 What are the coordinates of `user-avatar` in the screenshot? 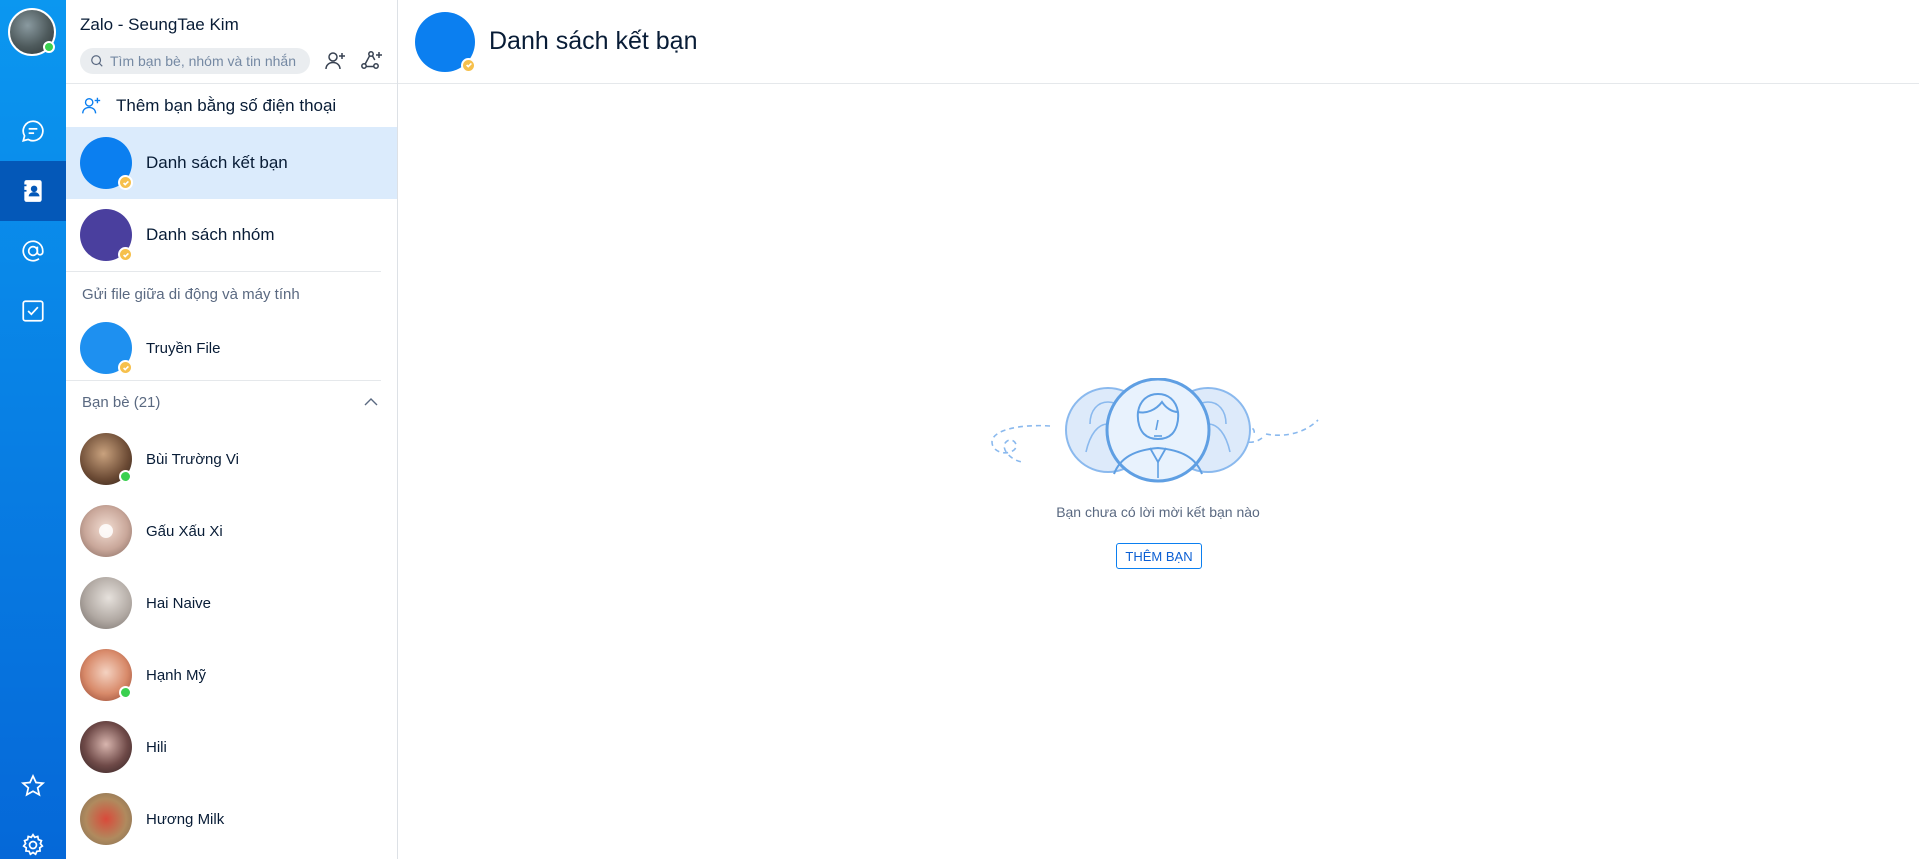 It's located at (32, 32).